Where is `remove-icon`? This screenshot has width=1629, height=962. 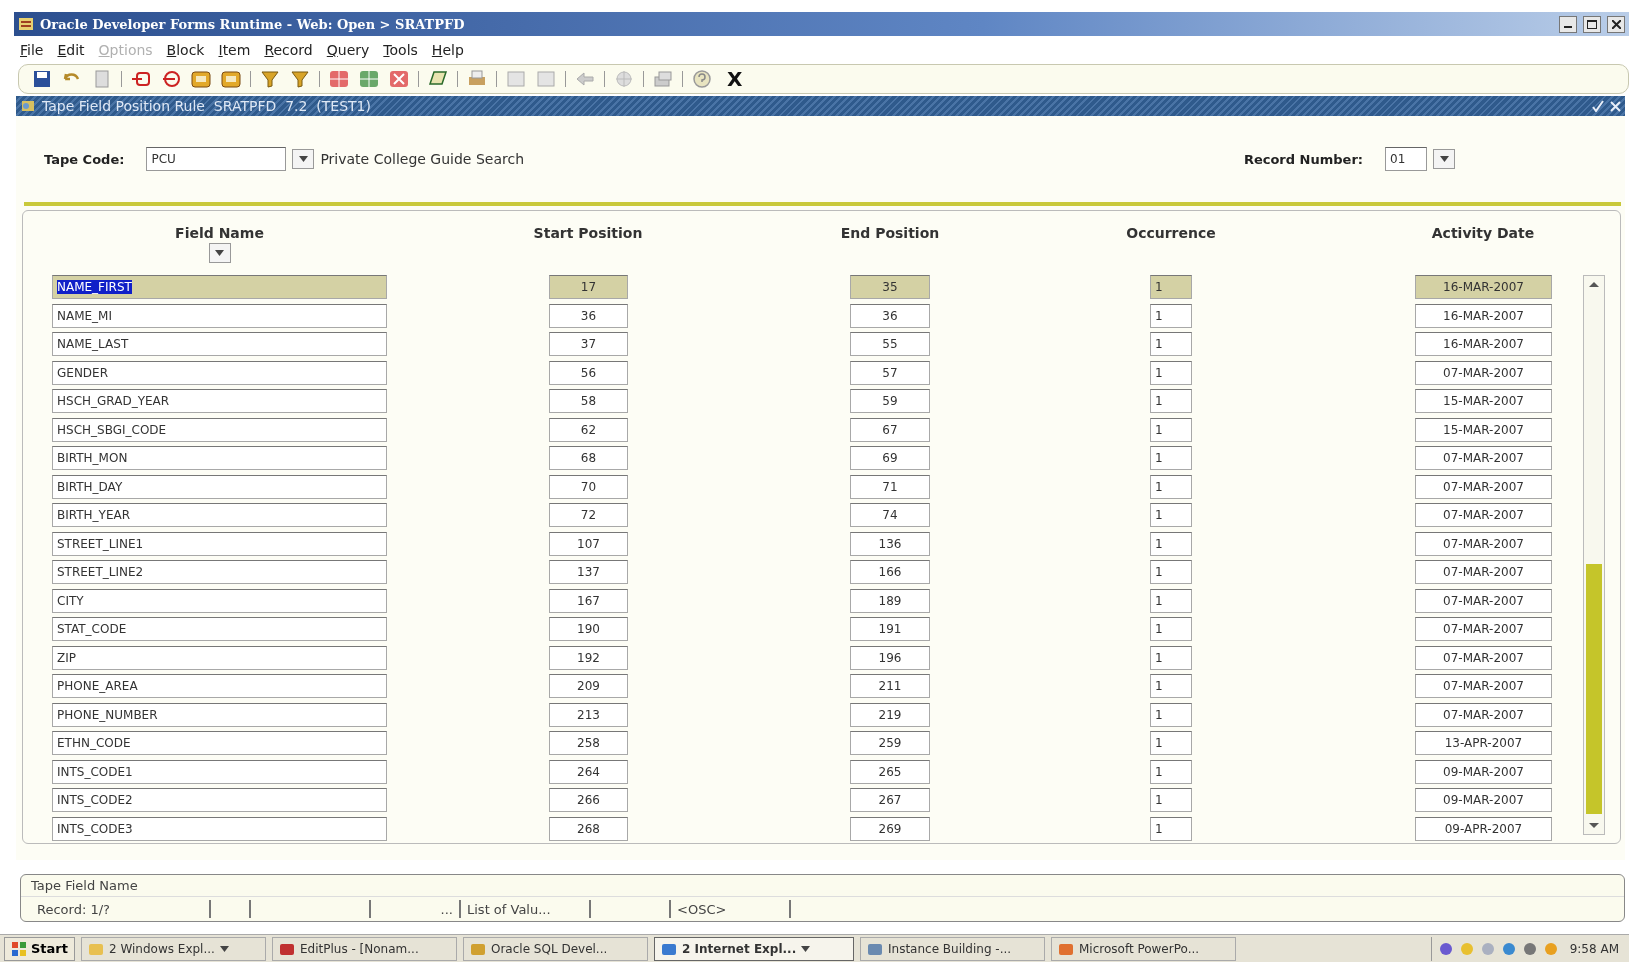 remove-icon is located at coordinates (141, 79).